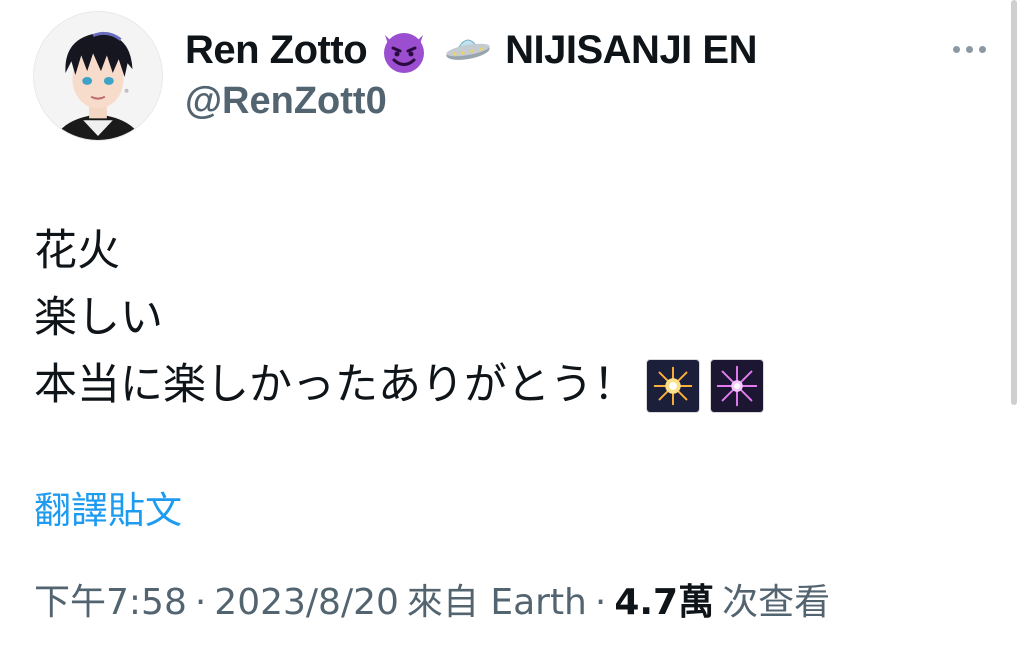 The image size is (1024, 656). Describe the element at coordinates (664, 599) in the screenshot. I see `views-count: 4.7萬` at that location.